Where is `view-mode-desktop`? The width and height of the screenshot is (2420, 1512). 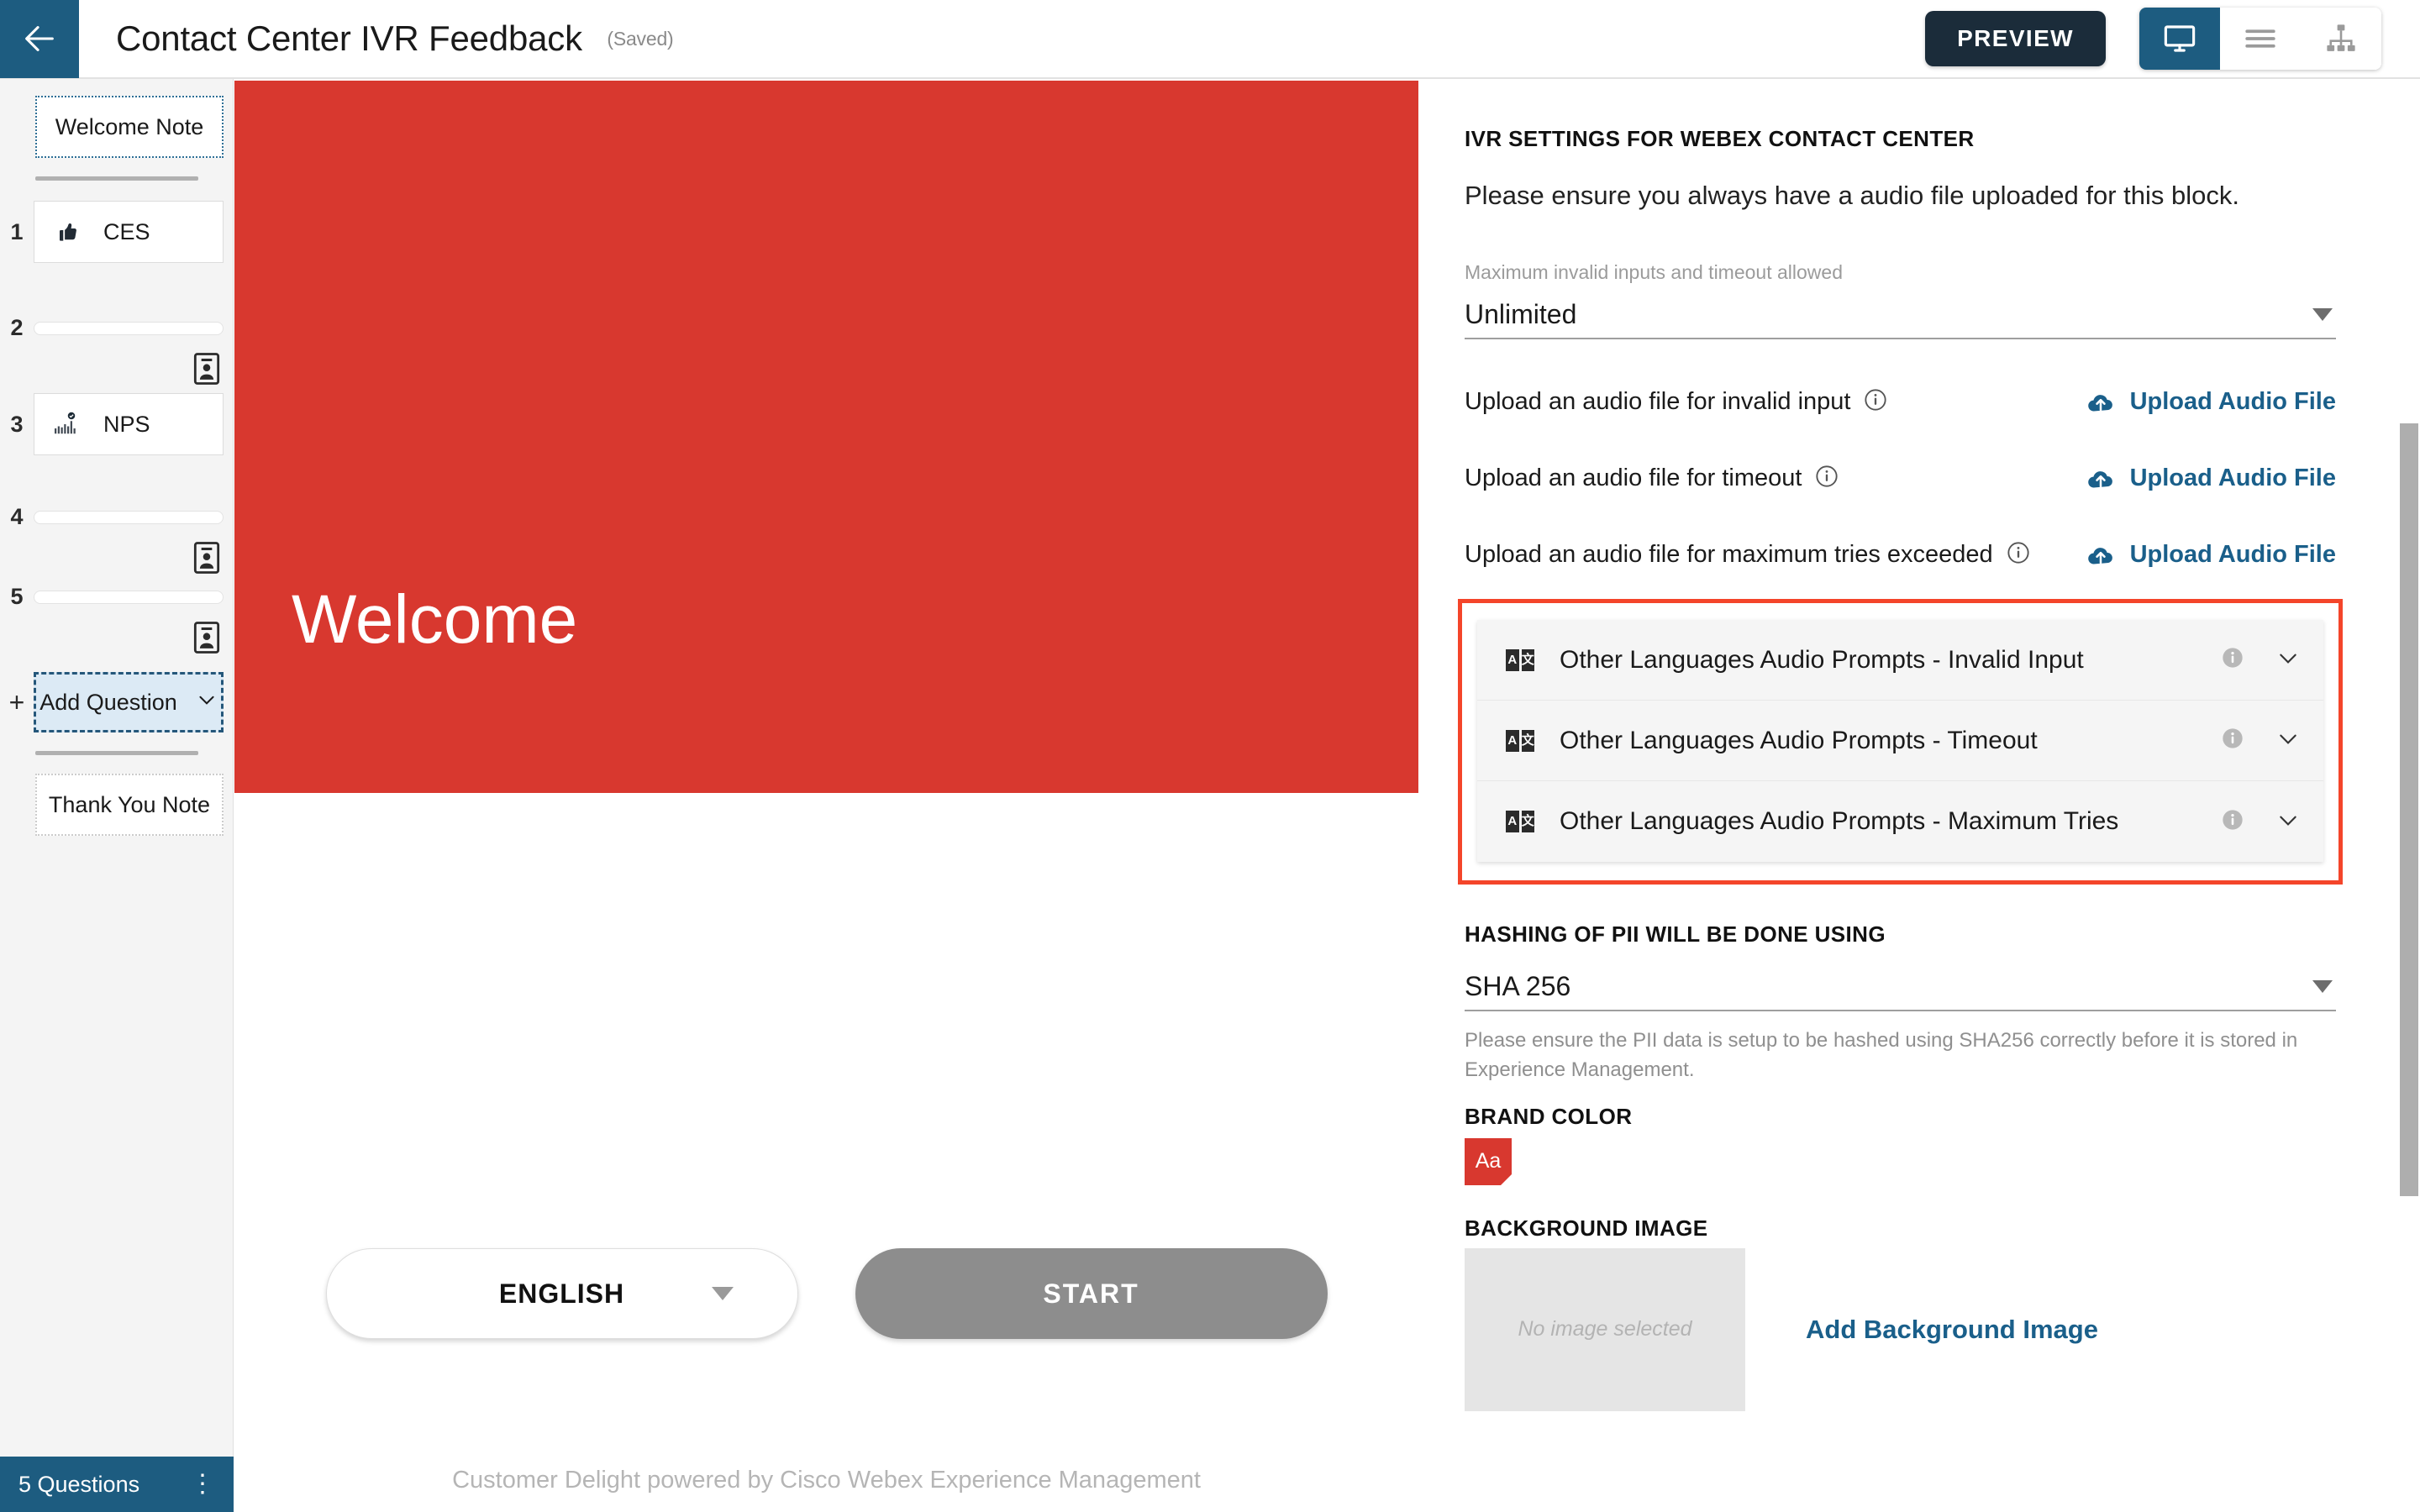 view-mode-desktop is located at coordinates (2179, 39).